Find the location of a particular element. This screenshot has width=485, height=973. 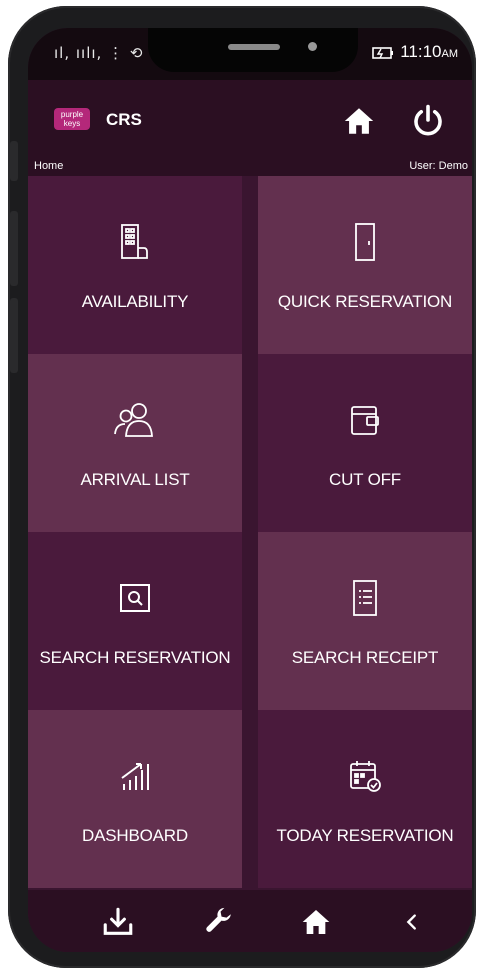

nav-home-button is located at coordinates (316, 922).